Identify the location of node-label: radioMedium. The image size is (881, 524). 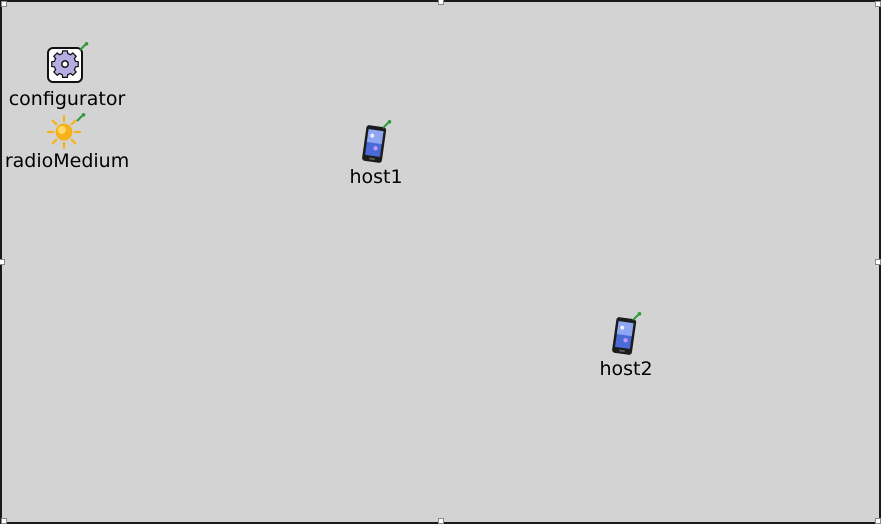
(67, 161).